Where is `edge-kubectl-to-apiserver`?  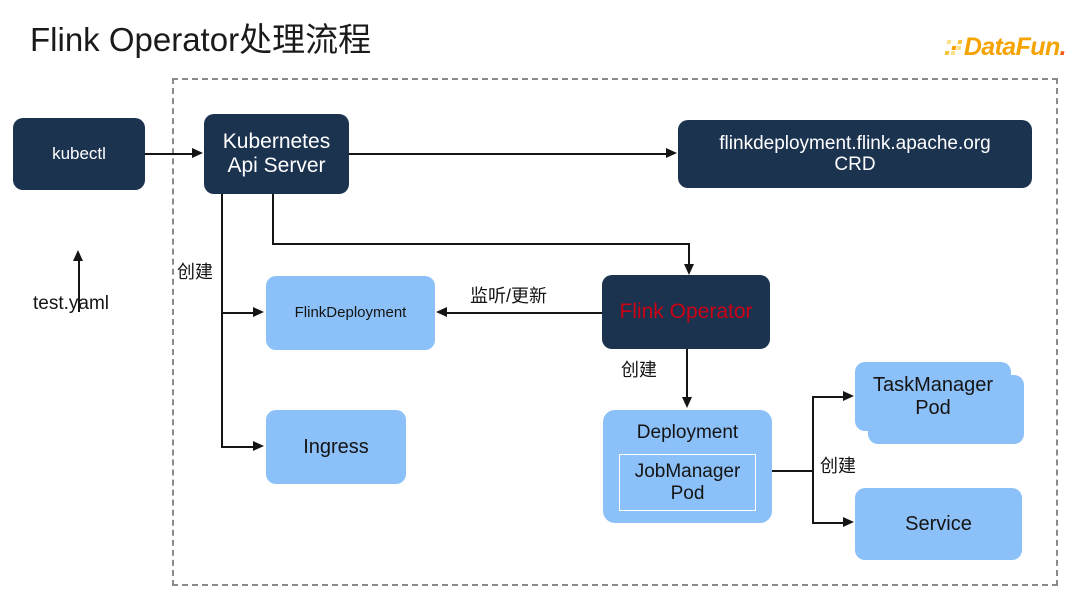 edge-kubectl-to-apiserver is located at coordinates (169, 154).